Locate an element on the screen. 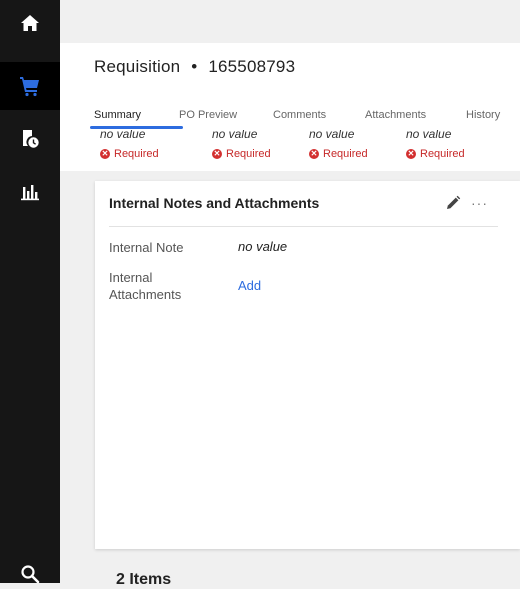 The height and width of the screenshot is (589, 520). shopping-cart-icon is located at coordinates (29, 87).